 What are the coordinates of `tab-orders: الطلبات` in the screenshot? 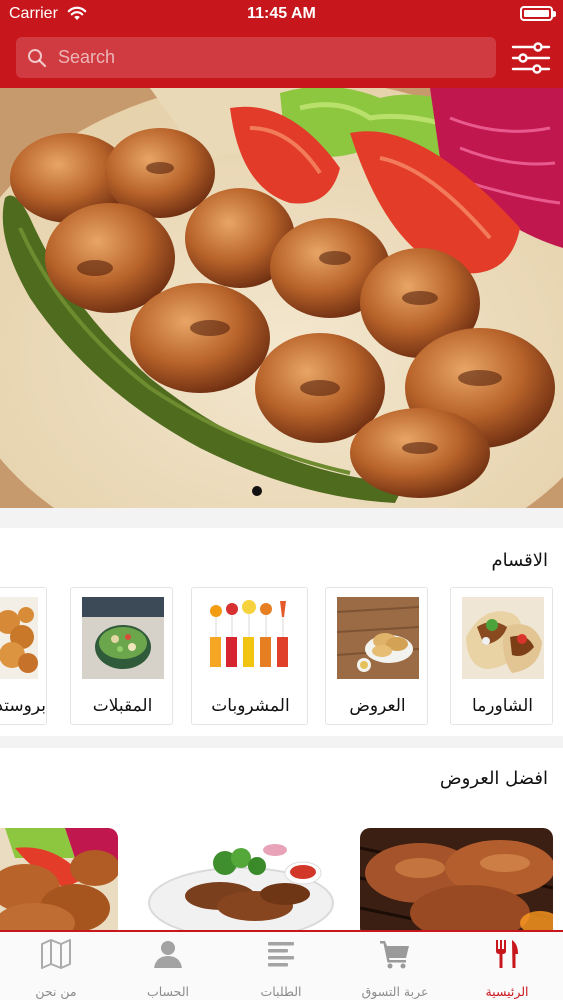 It's located at (281, 966).